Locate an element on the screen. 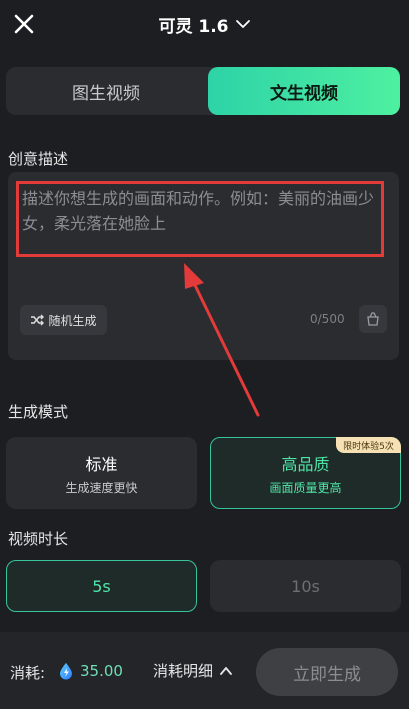 The width and height of the screenshot is (409, 709). model-title: 可灵 1.6 is located at coordinates (193, 26).